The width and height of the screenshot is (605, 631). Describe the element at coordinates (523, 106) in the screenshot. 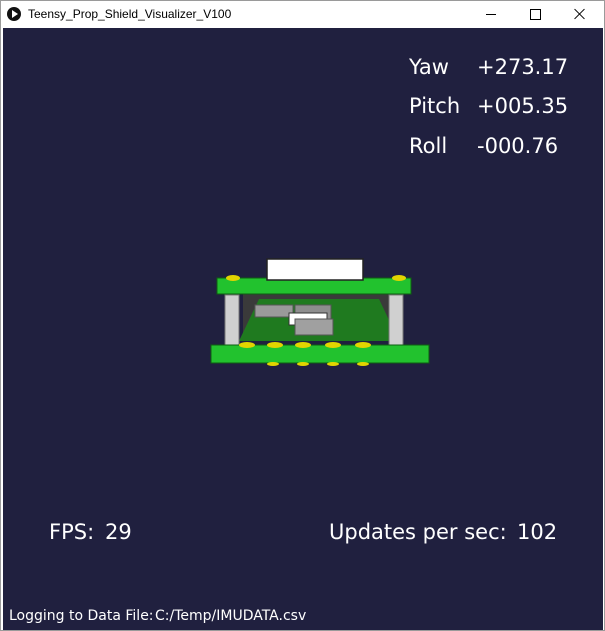

I see `pitch-value: +005.35` at that location.